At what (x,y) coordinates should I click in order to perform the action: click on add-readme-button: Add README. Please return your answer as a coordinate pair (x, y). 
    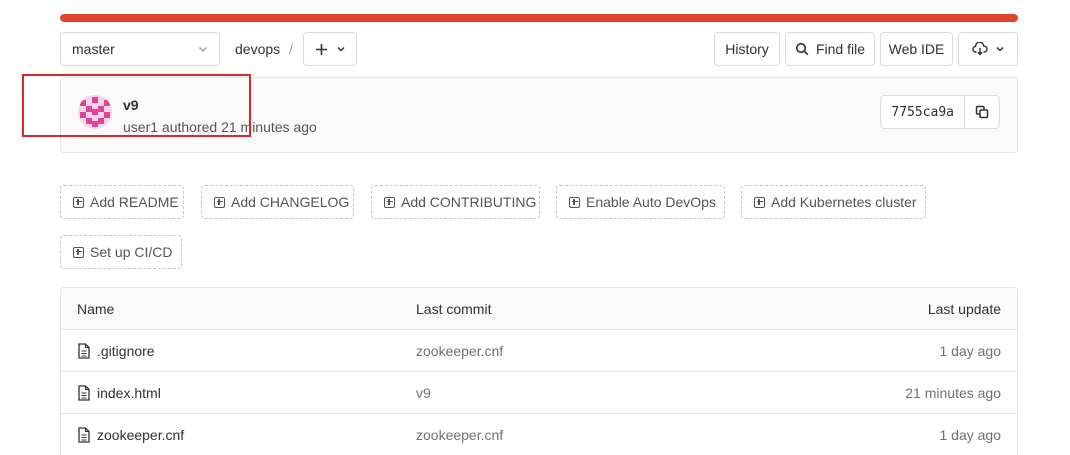
    Looking at the image, I should click on (122, 202).